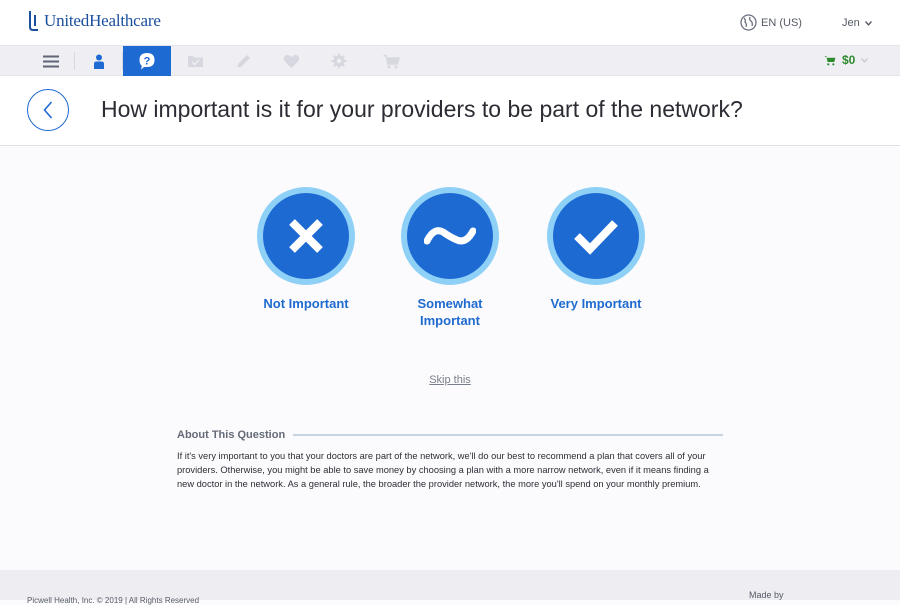 The width and height of the screenshot is (900, 605). I want to click on top-header: UnitedHealthcare EN (US) Jen, so click(450, 22).